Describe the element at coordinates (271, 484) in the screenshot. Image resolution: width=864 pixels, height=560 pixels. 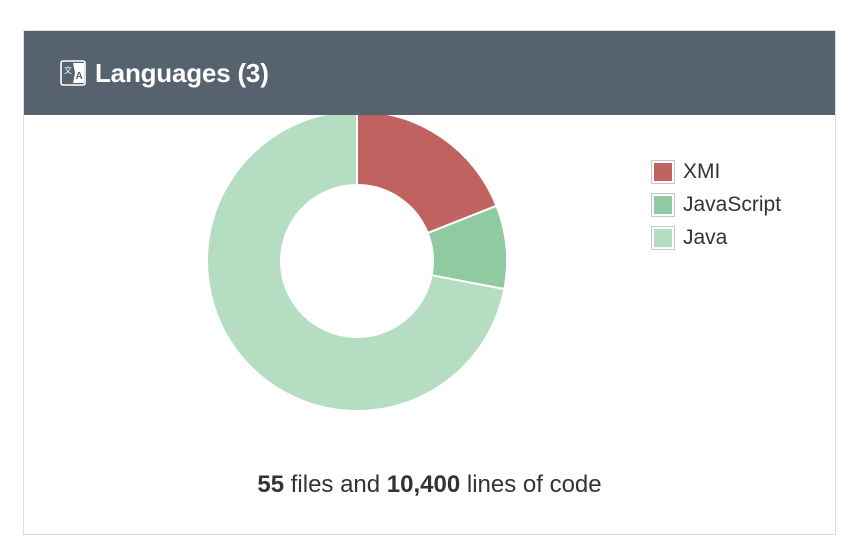
I see `files-count: 55` at that location.